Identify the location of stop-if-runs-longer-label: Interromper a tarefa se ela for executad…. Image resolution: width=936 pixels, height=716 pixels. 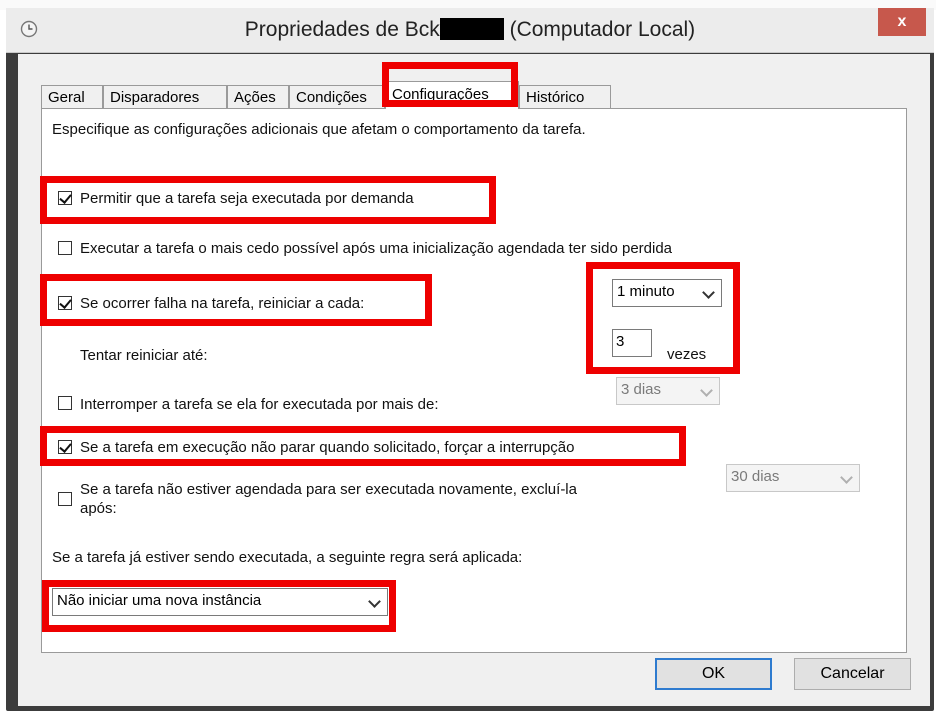
(259, 404).